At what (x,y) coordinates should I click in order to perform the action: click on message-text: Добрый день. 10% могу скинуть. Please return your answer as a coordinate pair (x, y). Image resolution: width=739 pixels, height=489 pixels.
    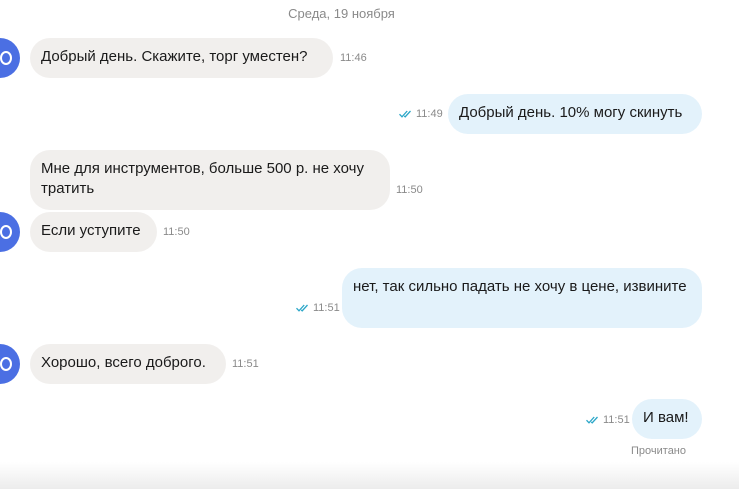
    Looking at the image, I should click on (571, 112).